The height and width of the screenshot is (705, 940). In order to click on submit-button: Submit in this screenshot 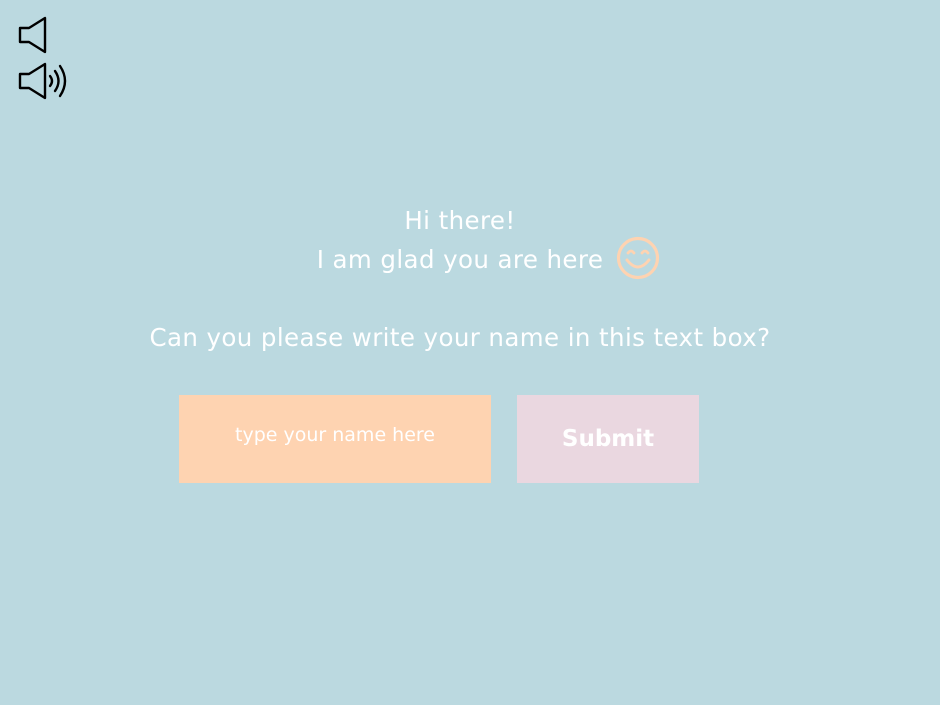, I will do `click(608, 439)`.